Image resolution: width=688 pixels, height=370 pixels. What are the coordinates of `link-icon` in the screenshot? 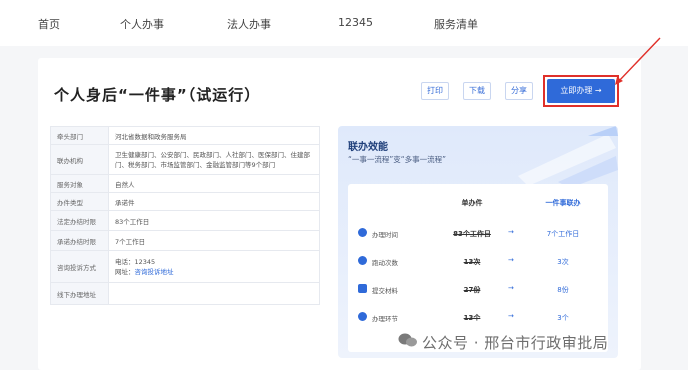 It's located at (362, 316).